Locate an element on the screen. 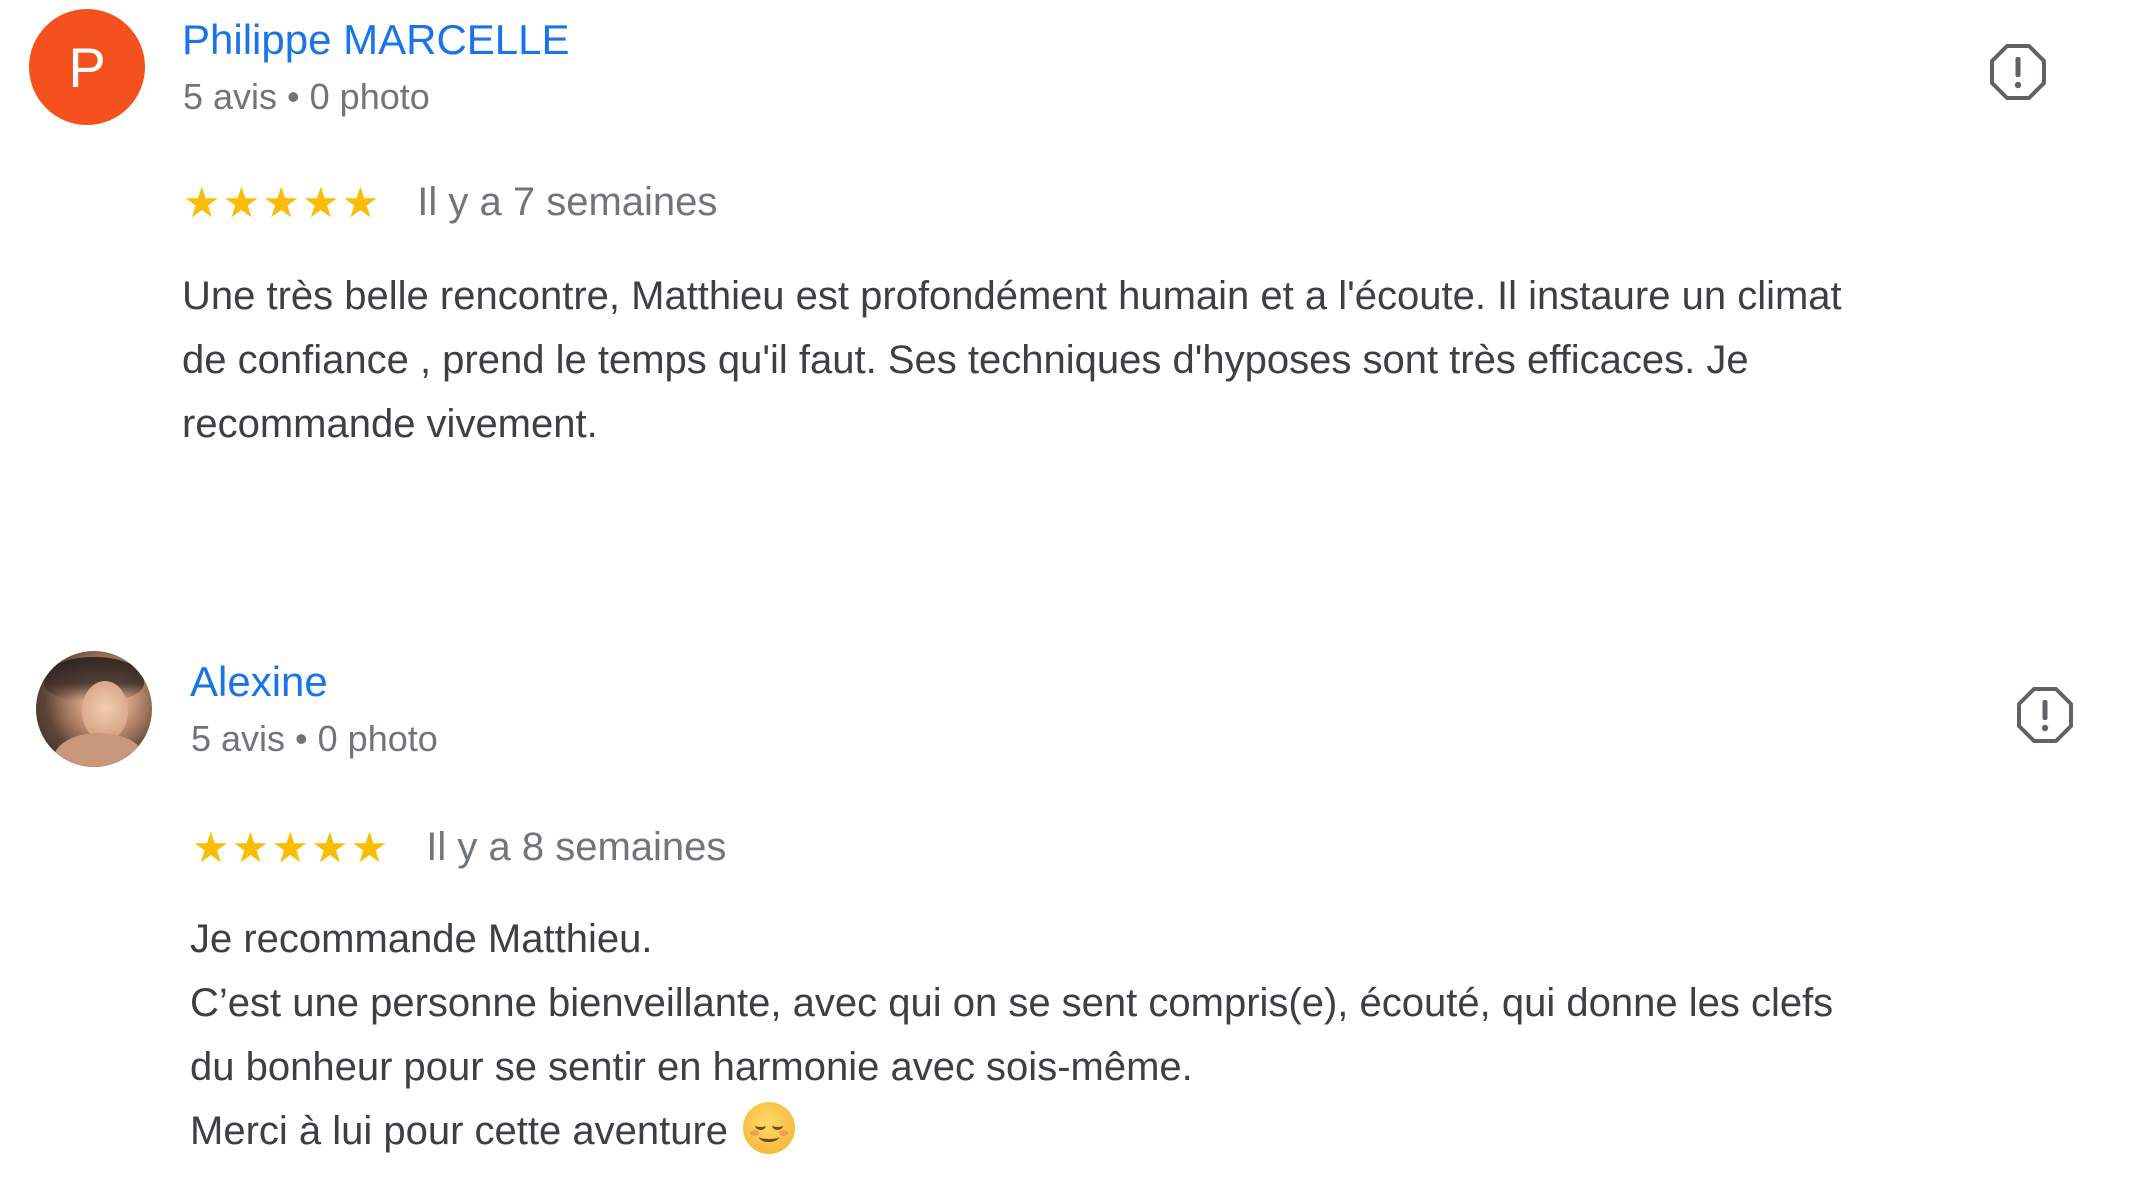 The height and width of the screenshot is (1180, 2138). reviewer-name: Alexine is located at coordinates (259, 682).